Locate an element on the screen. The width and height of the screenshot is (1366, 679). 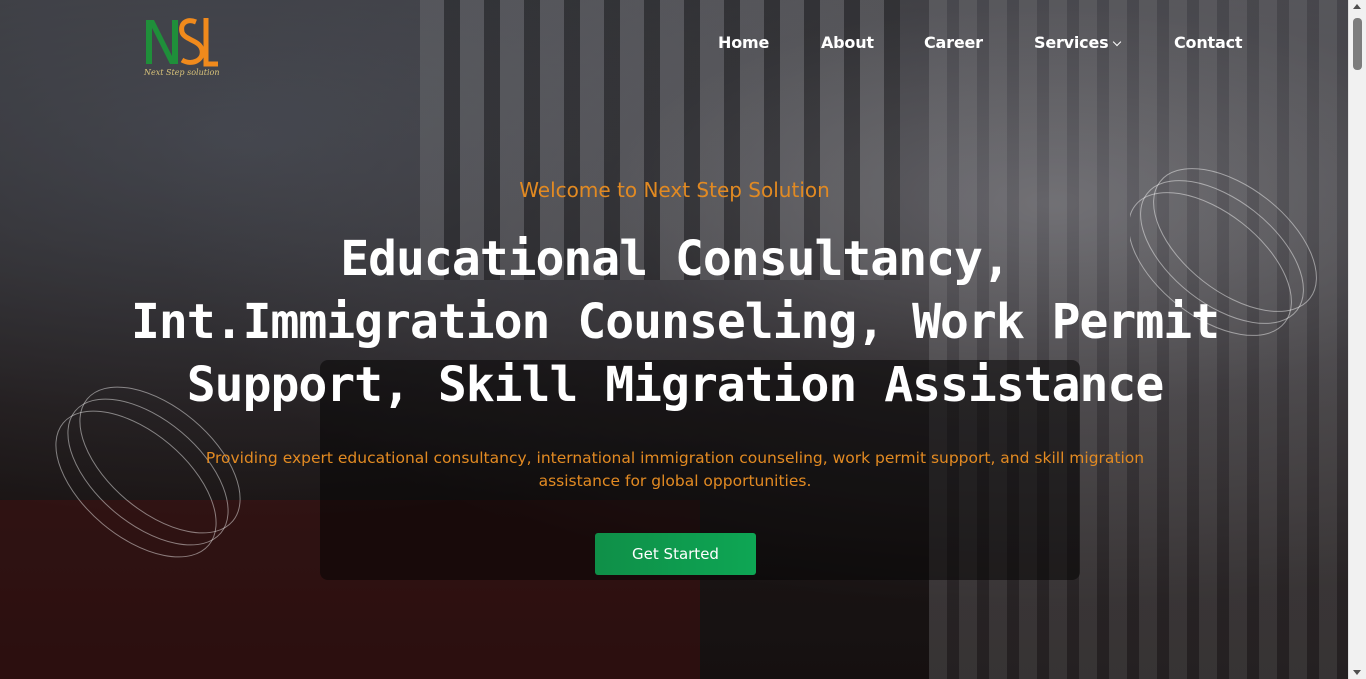
get-started-button: Get Started is located at coordinates (675, 554).